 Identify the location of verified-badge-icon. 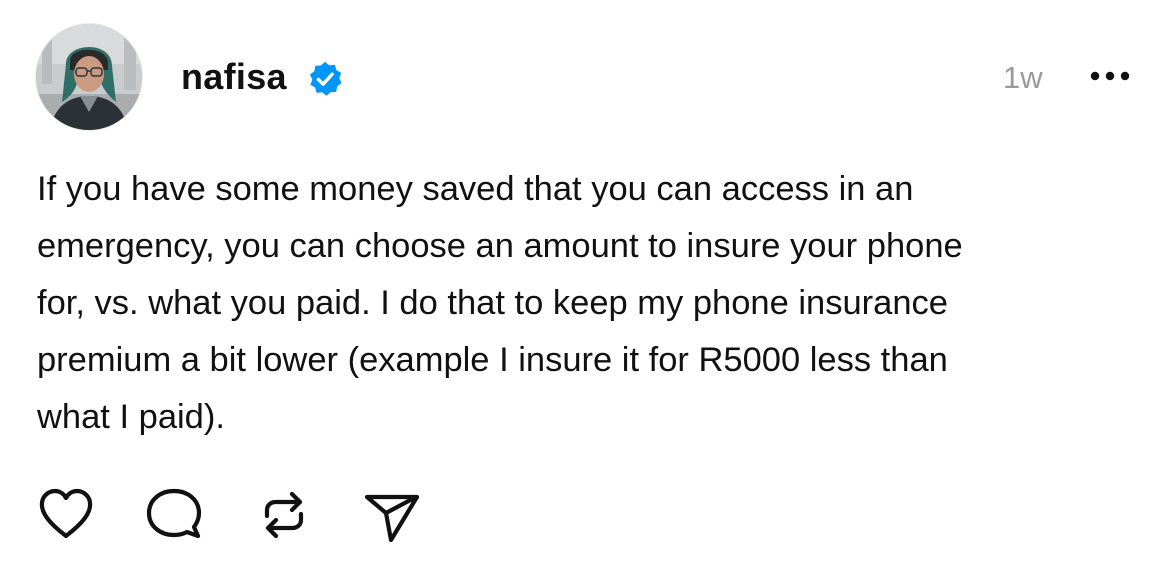
(325, 79).